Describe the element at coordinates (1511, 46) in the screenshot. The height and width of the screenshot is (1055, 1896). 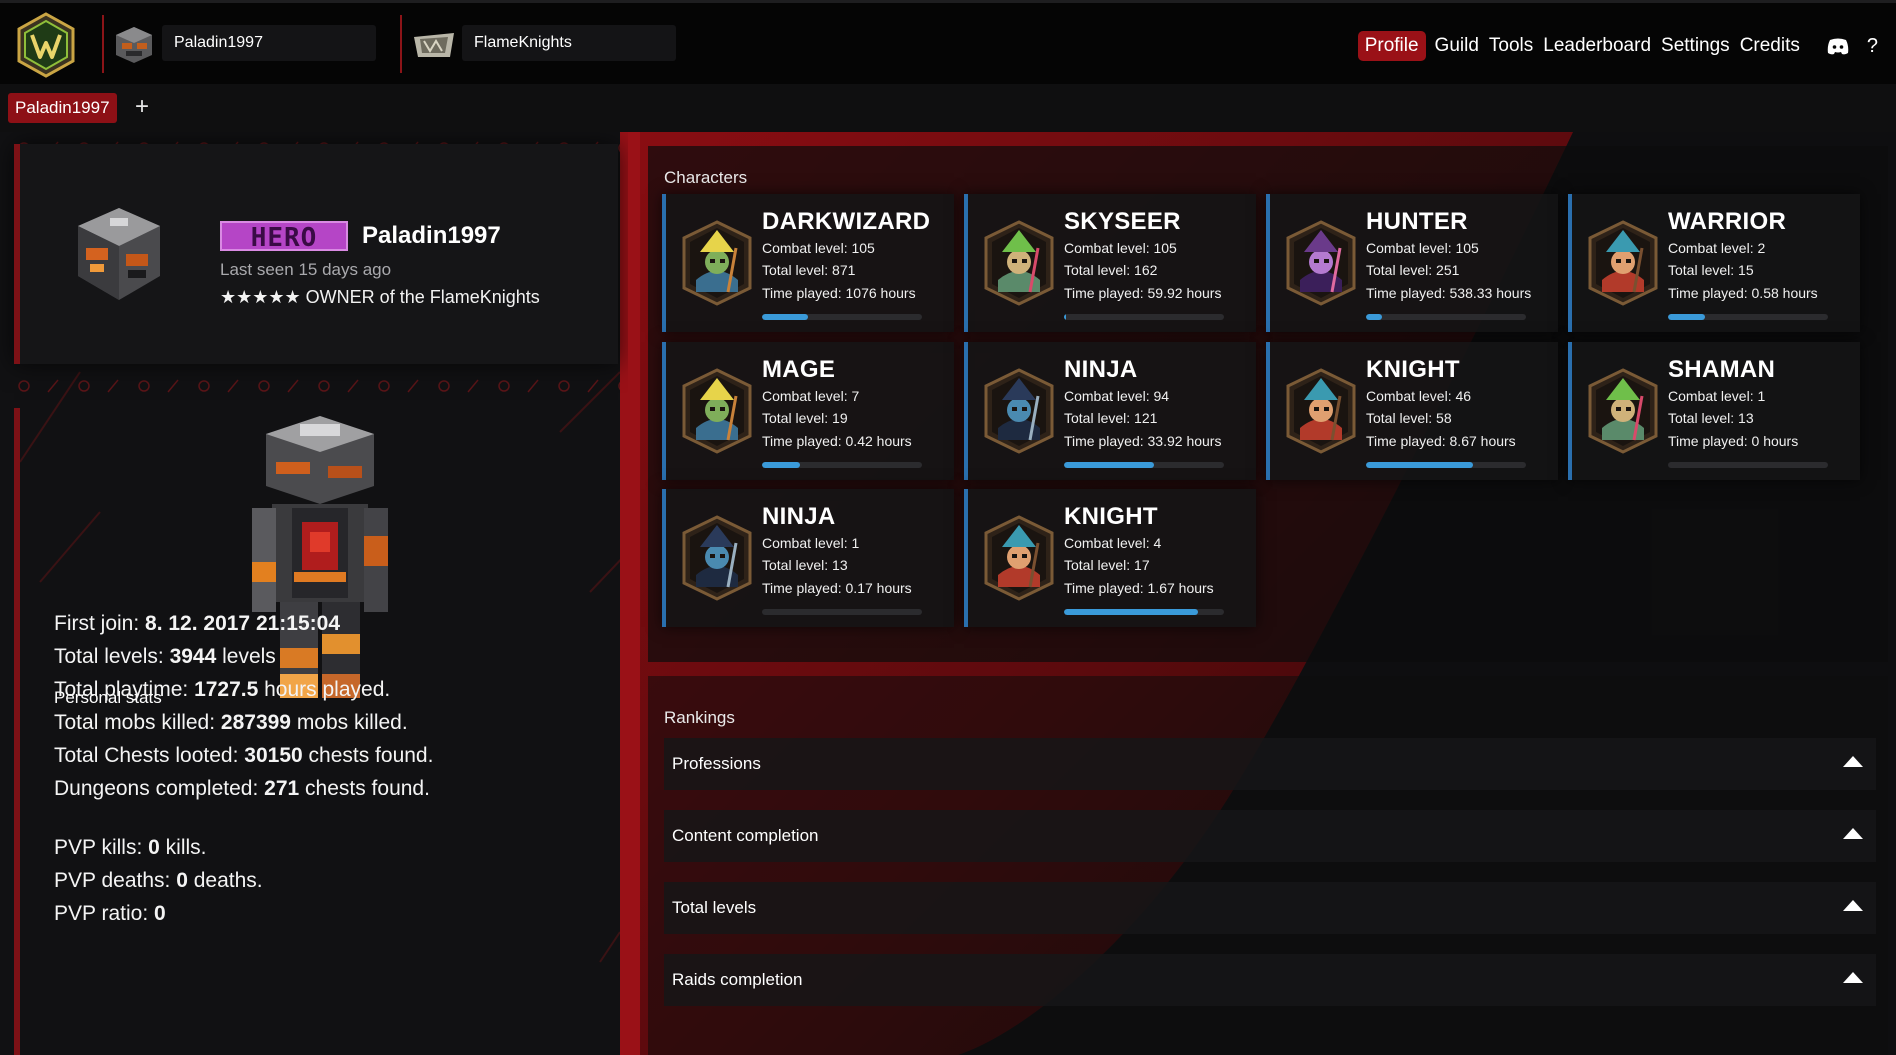
I see `nav-tools: Tools` at that location.